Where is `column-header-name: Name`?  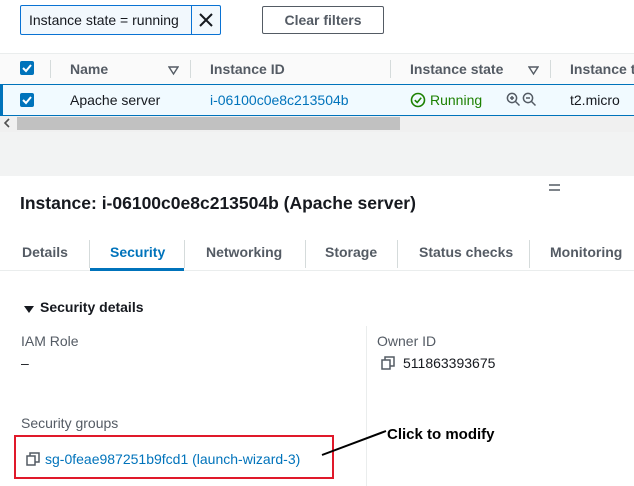
column-header-name: Name is located at coordinates (89, 69).